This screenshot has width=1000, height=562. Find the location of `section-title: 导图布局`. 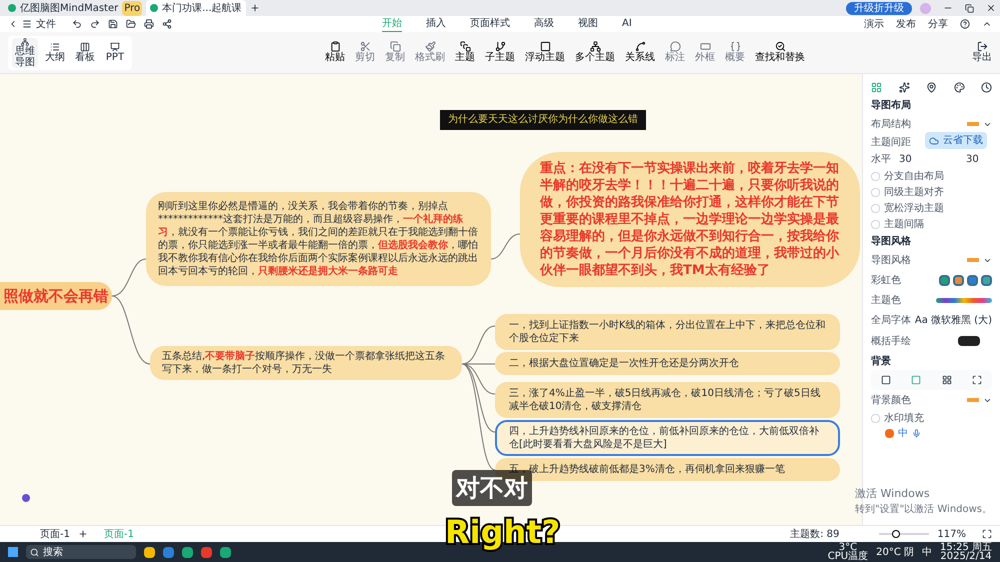

section-title: 导图布局 is located at coordinates (891, 105).